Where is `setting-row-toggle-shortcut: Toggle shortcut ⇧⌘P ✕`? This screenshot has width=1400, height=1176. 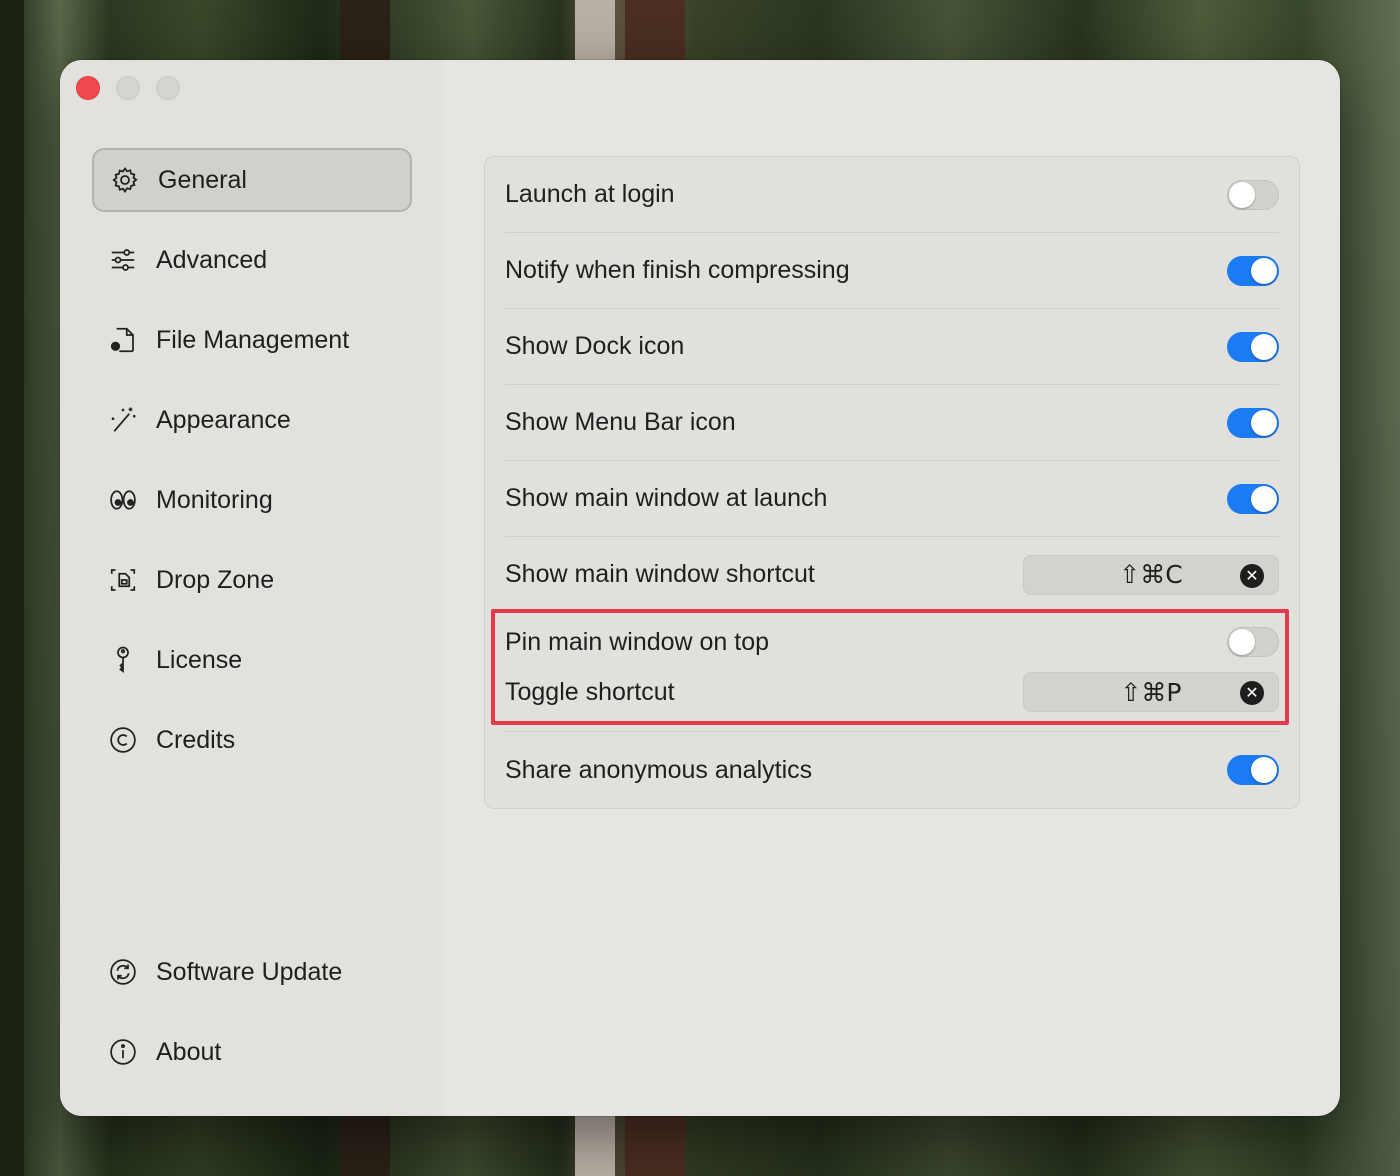 setting-row-toggle-shortcut: Toggle shortcut ⇧⌘P ✕ is located at coordinates (892, 692).